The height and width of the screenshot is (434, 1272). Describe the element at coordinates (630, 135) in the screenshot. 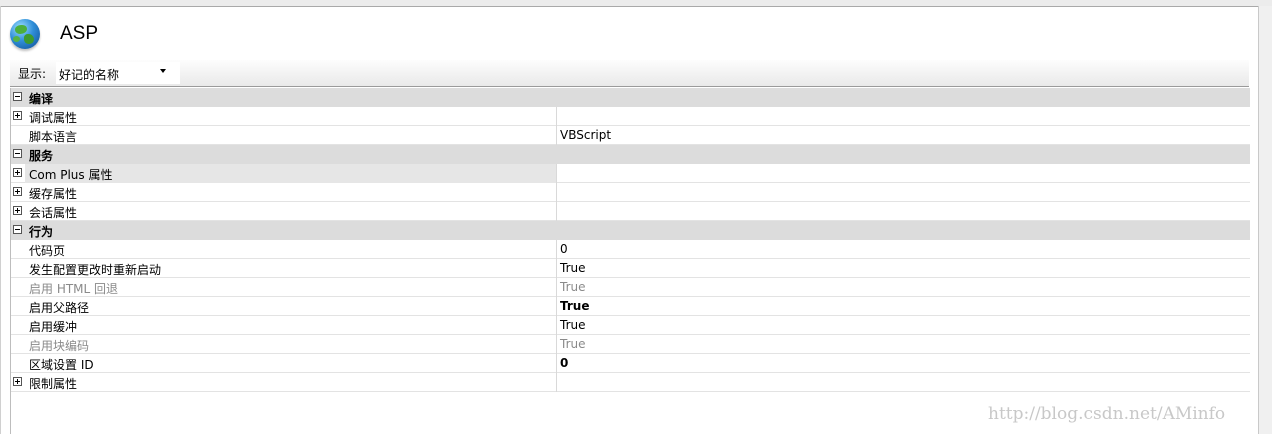

I see `property-row: 脚本语言 VBScript` at that location.